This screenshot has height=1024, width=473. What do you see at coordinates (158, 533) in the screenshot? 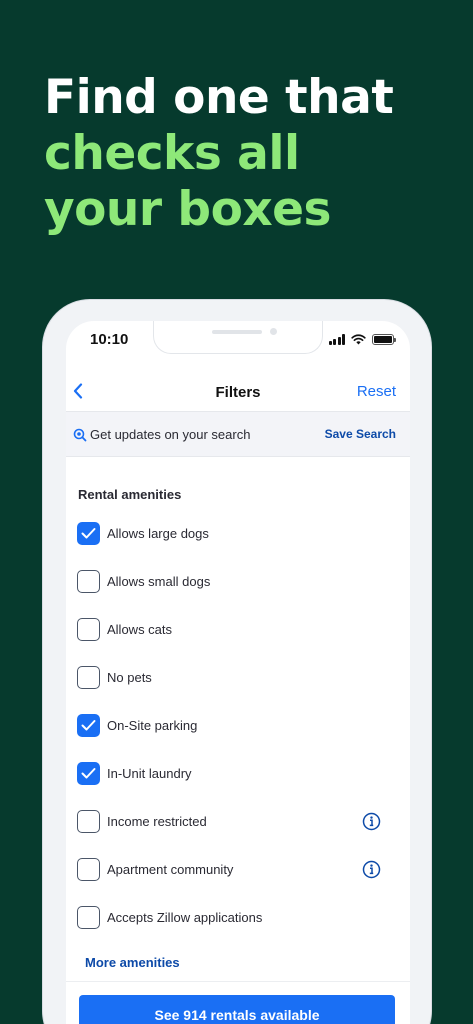
I see `amenity-label: Allows large dogs` at bounding box center [158, 533].